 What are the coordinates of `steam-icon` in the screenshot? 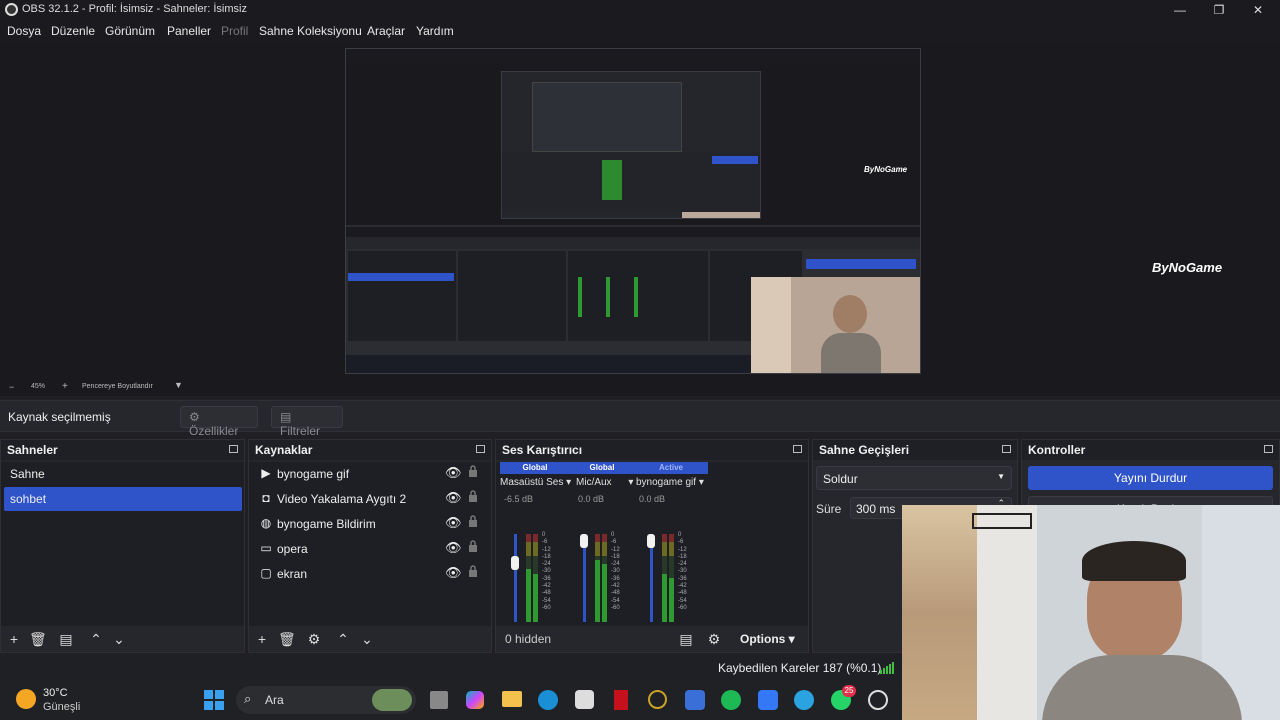 It's located at (695, 700).